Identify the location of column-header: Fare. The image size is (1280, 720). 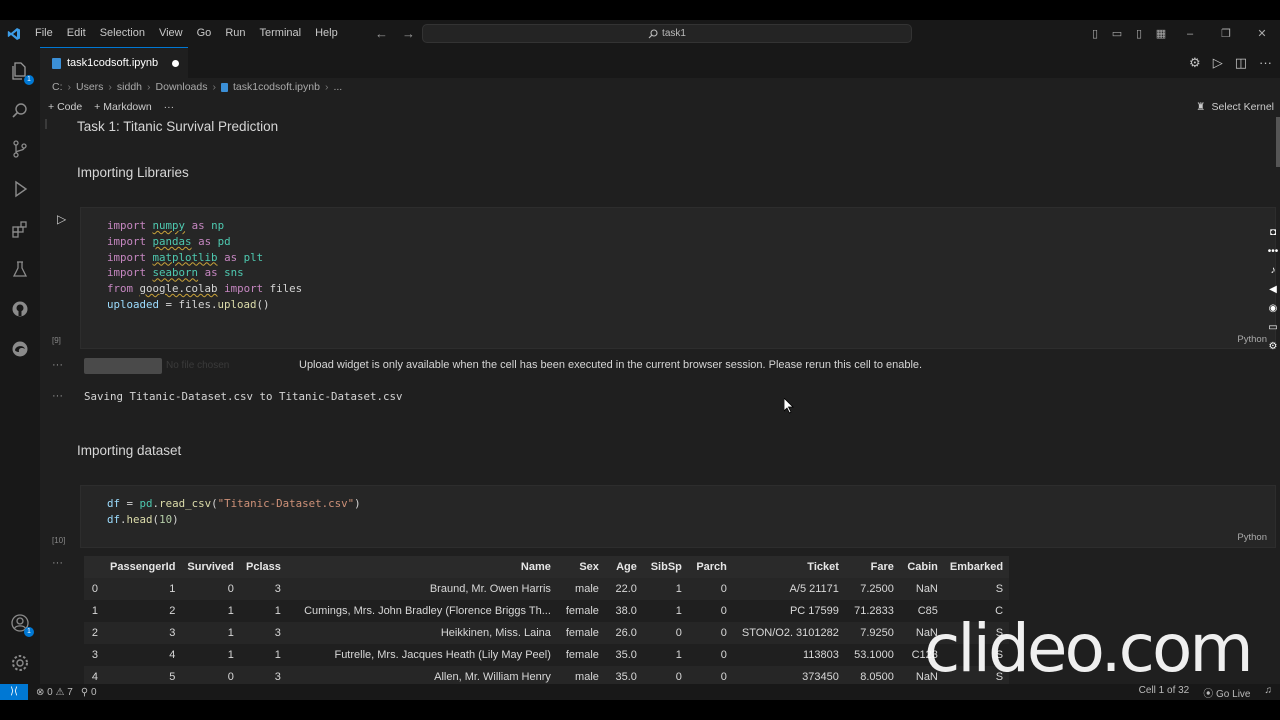
(872, 567).